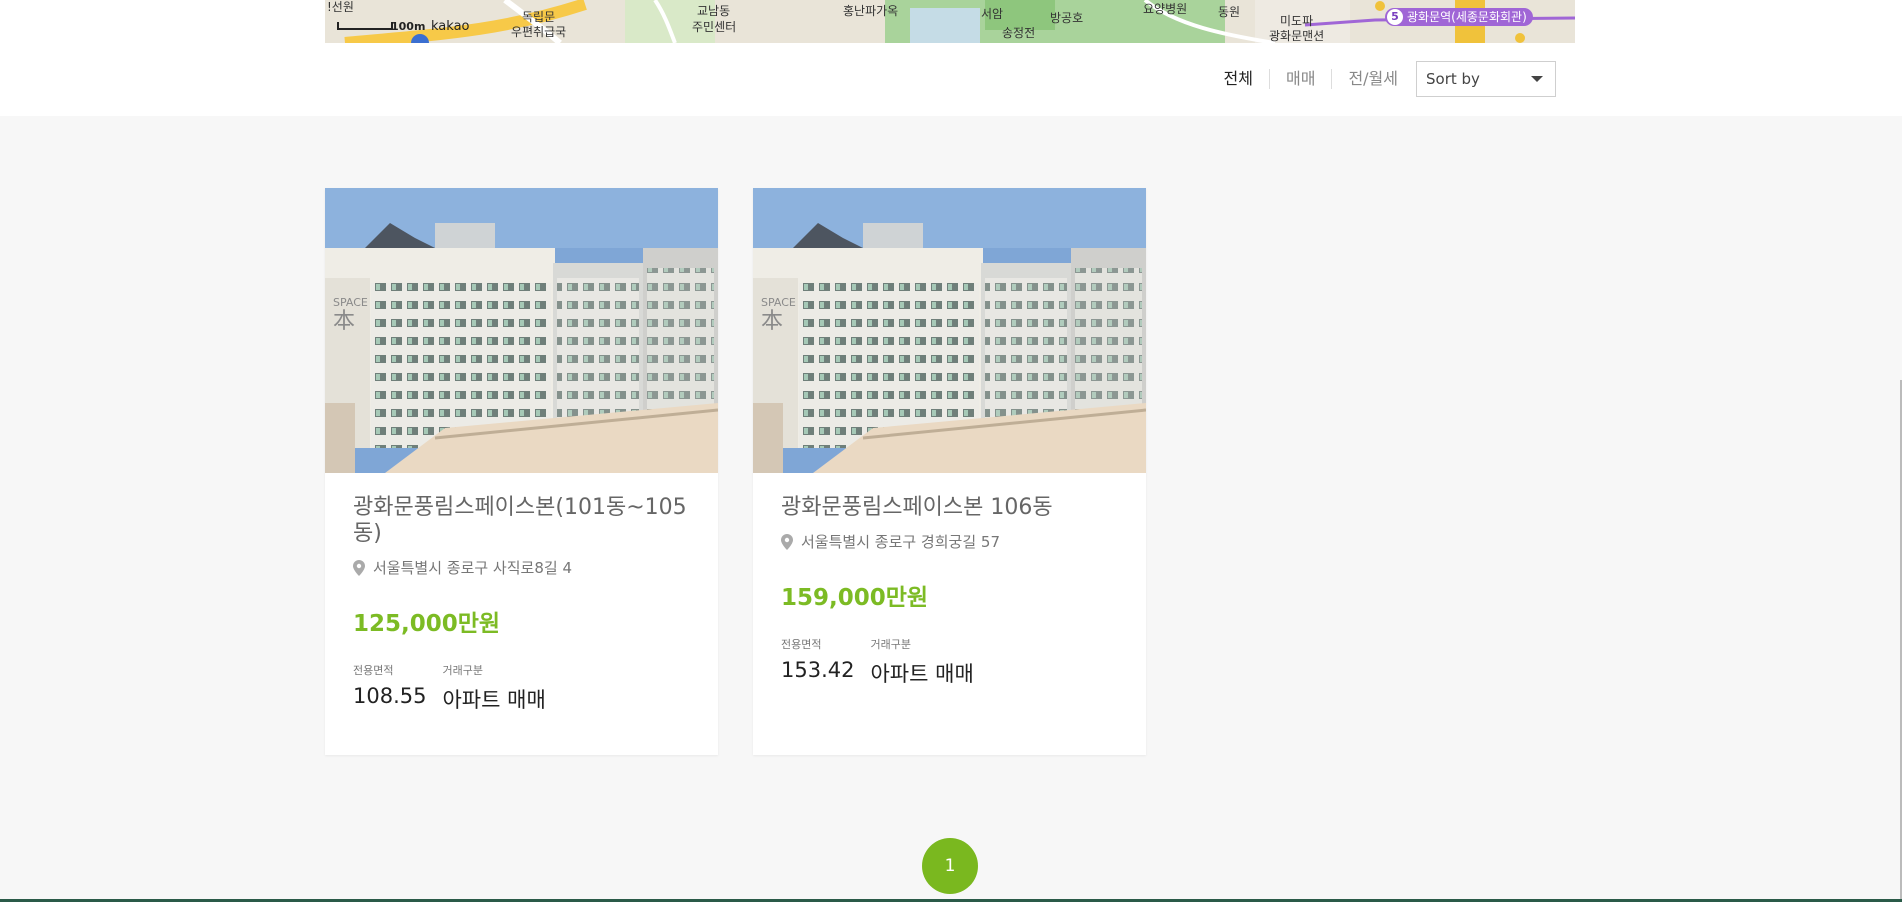 The image size is (1902, 902). I want to click on sort-select-label: Sort by, so click(1453, 79).